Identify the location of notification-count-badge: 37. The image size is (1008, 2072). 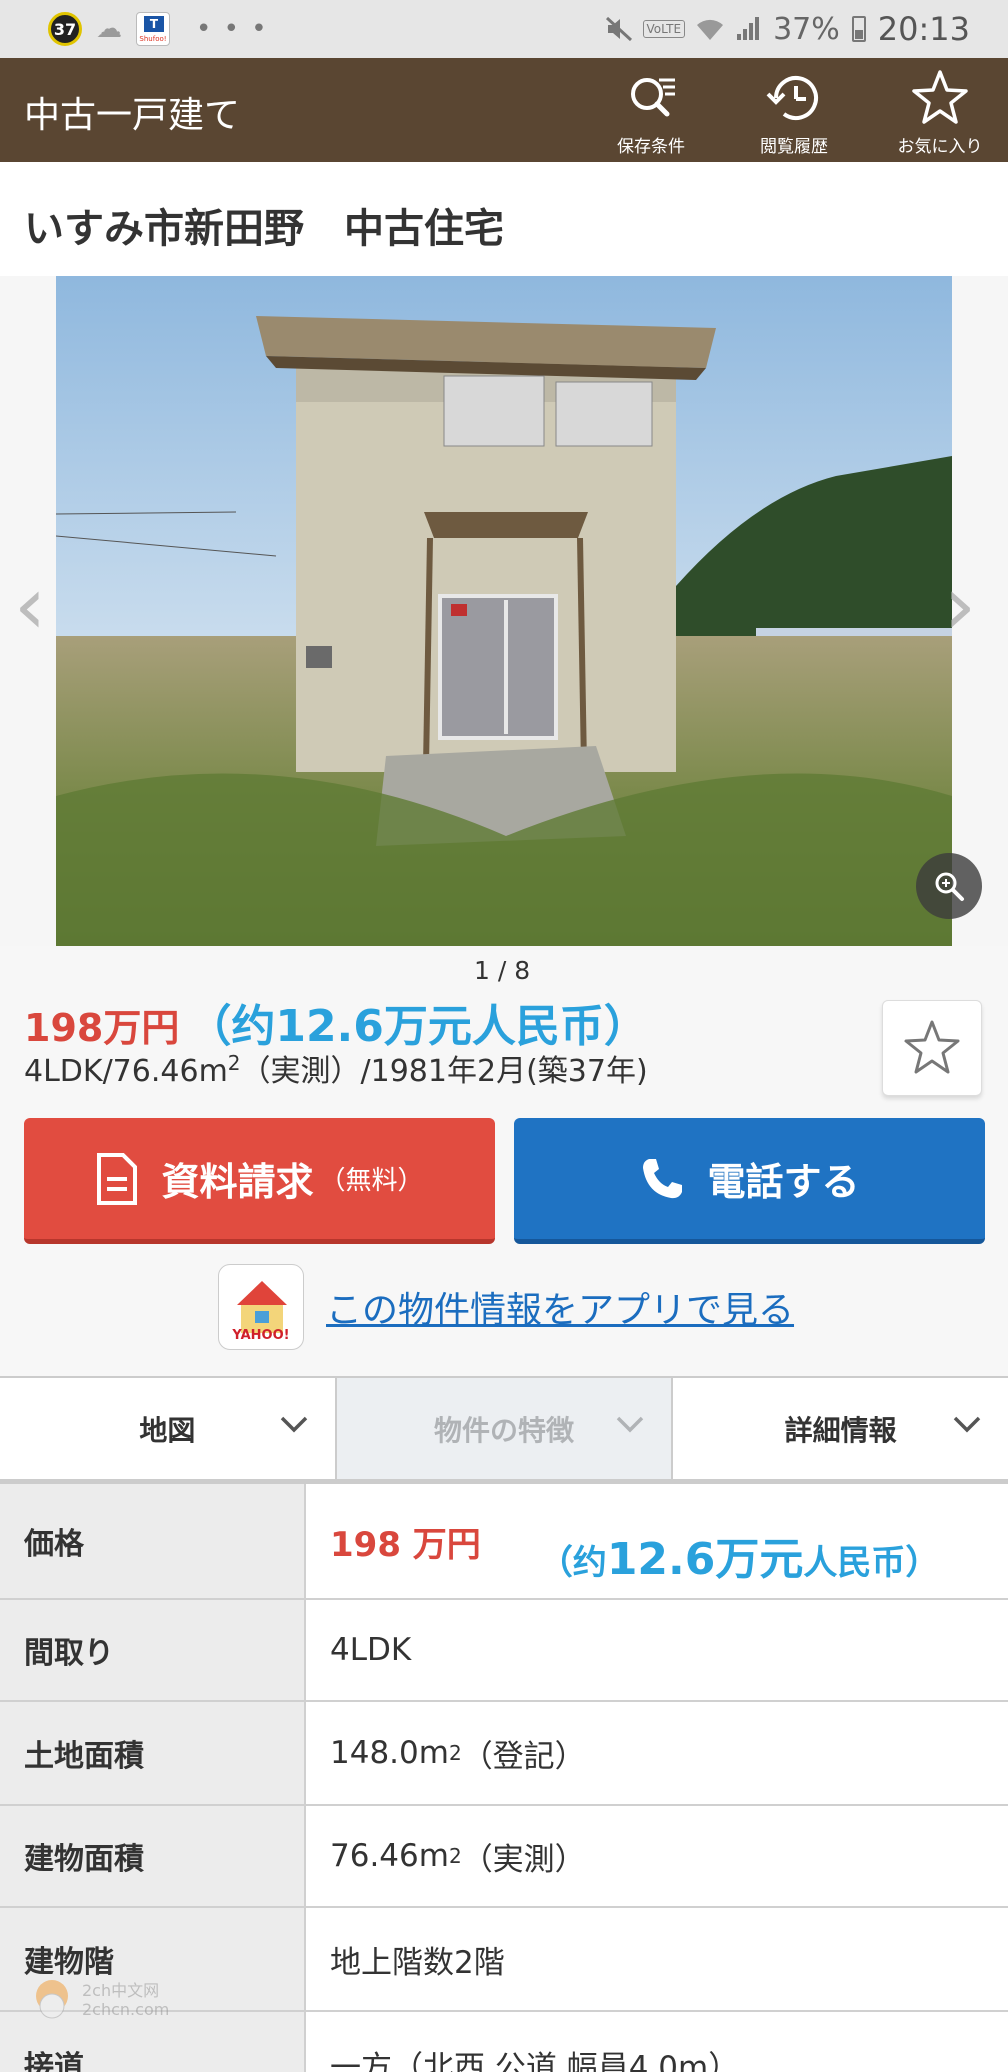
(65, 29).